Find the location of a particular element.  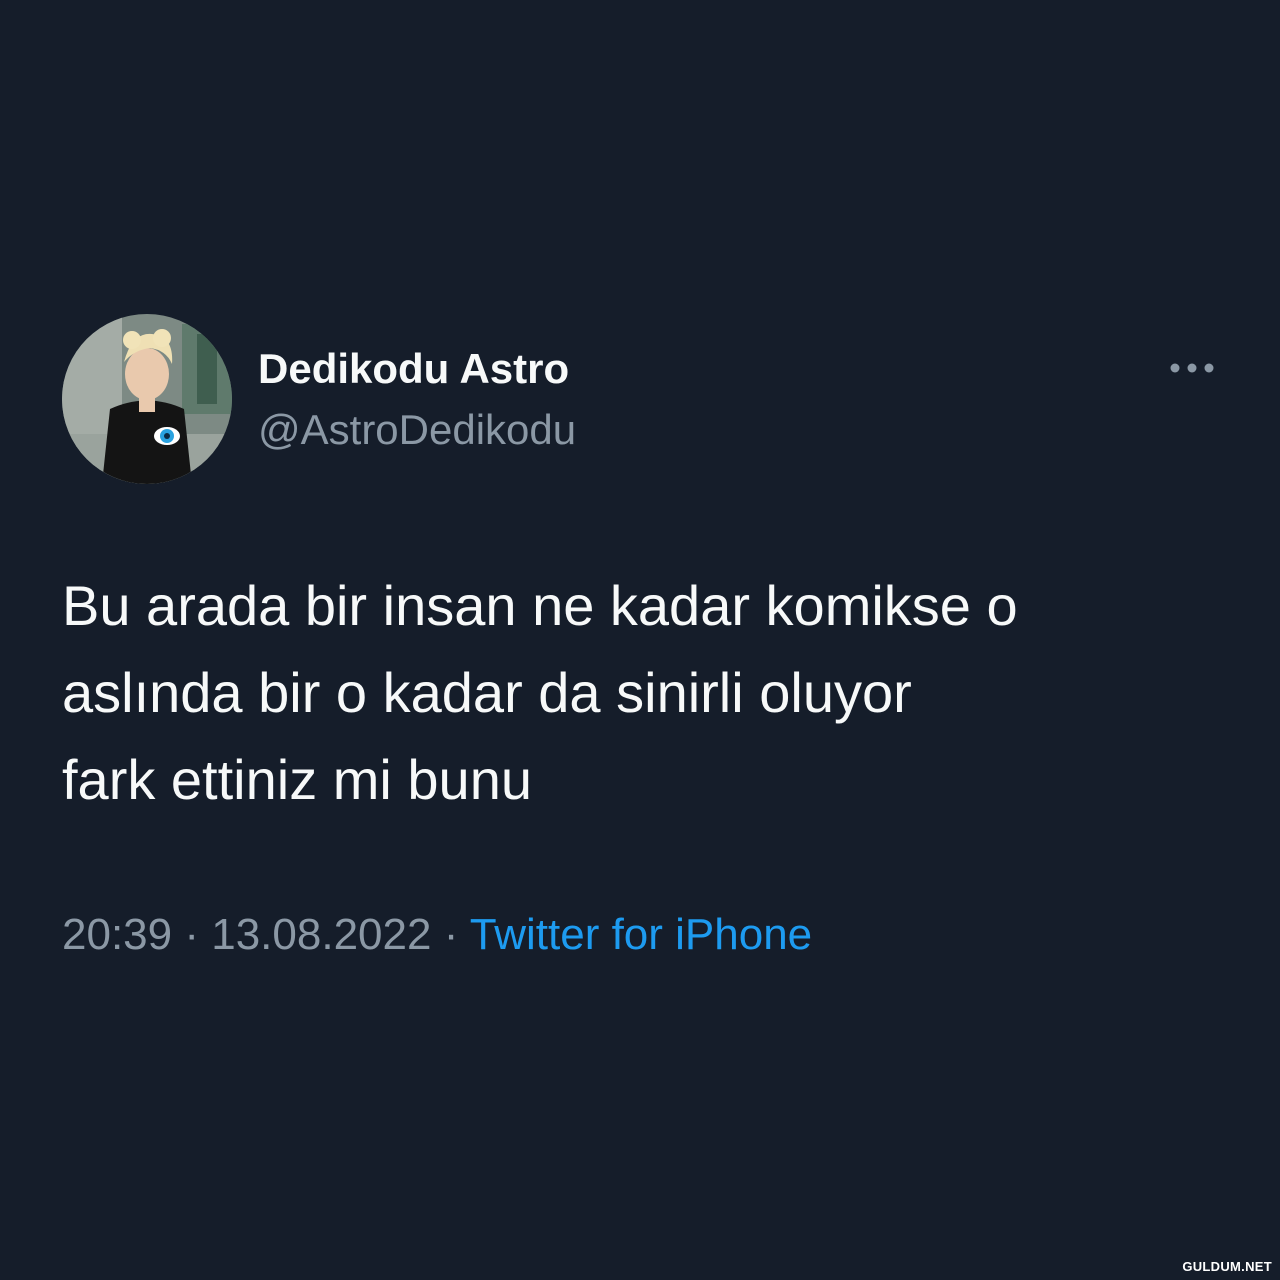

avatar is located at coordinates (147, 399).